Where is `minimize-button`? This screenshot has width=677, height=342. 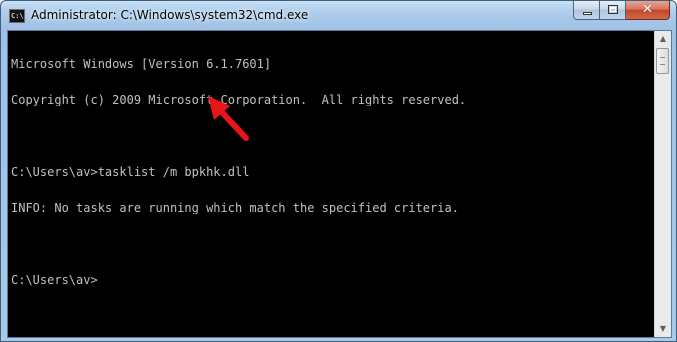
minimize-button is located at coordinates (586, 10).